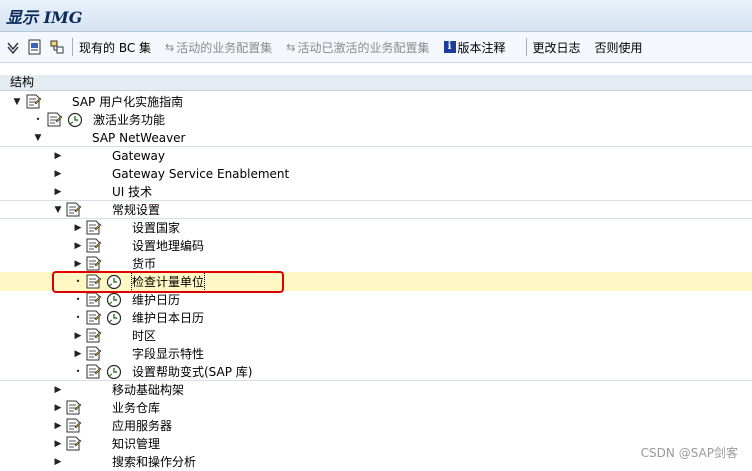 Image resolution: width=752 pixels, height=471 pixels. I want to click on tree-node-label: 时区, so click(144, 336).